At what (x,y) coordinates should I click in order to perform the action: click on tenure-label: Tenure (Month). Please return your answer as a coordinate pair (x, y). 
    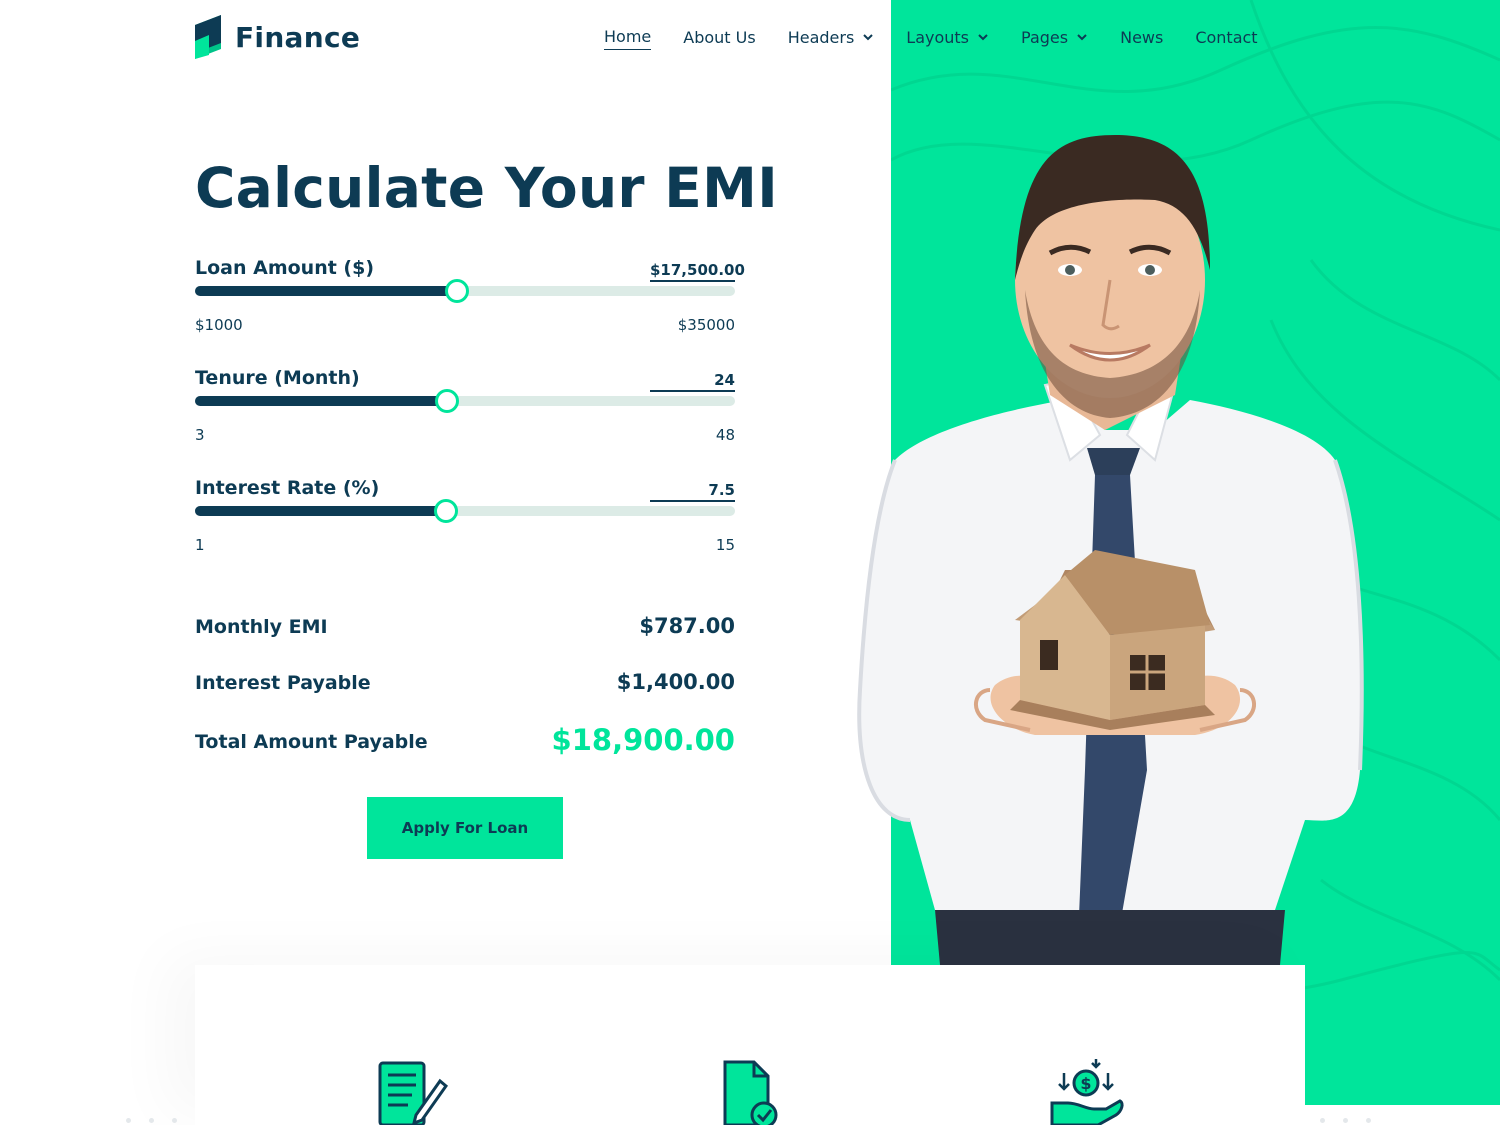
    Looking at the image, I should click on (277, 378).